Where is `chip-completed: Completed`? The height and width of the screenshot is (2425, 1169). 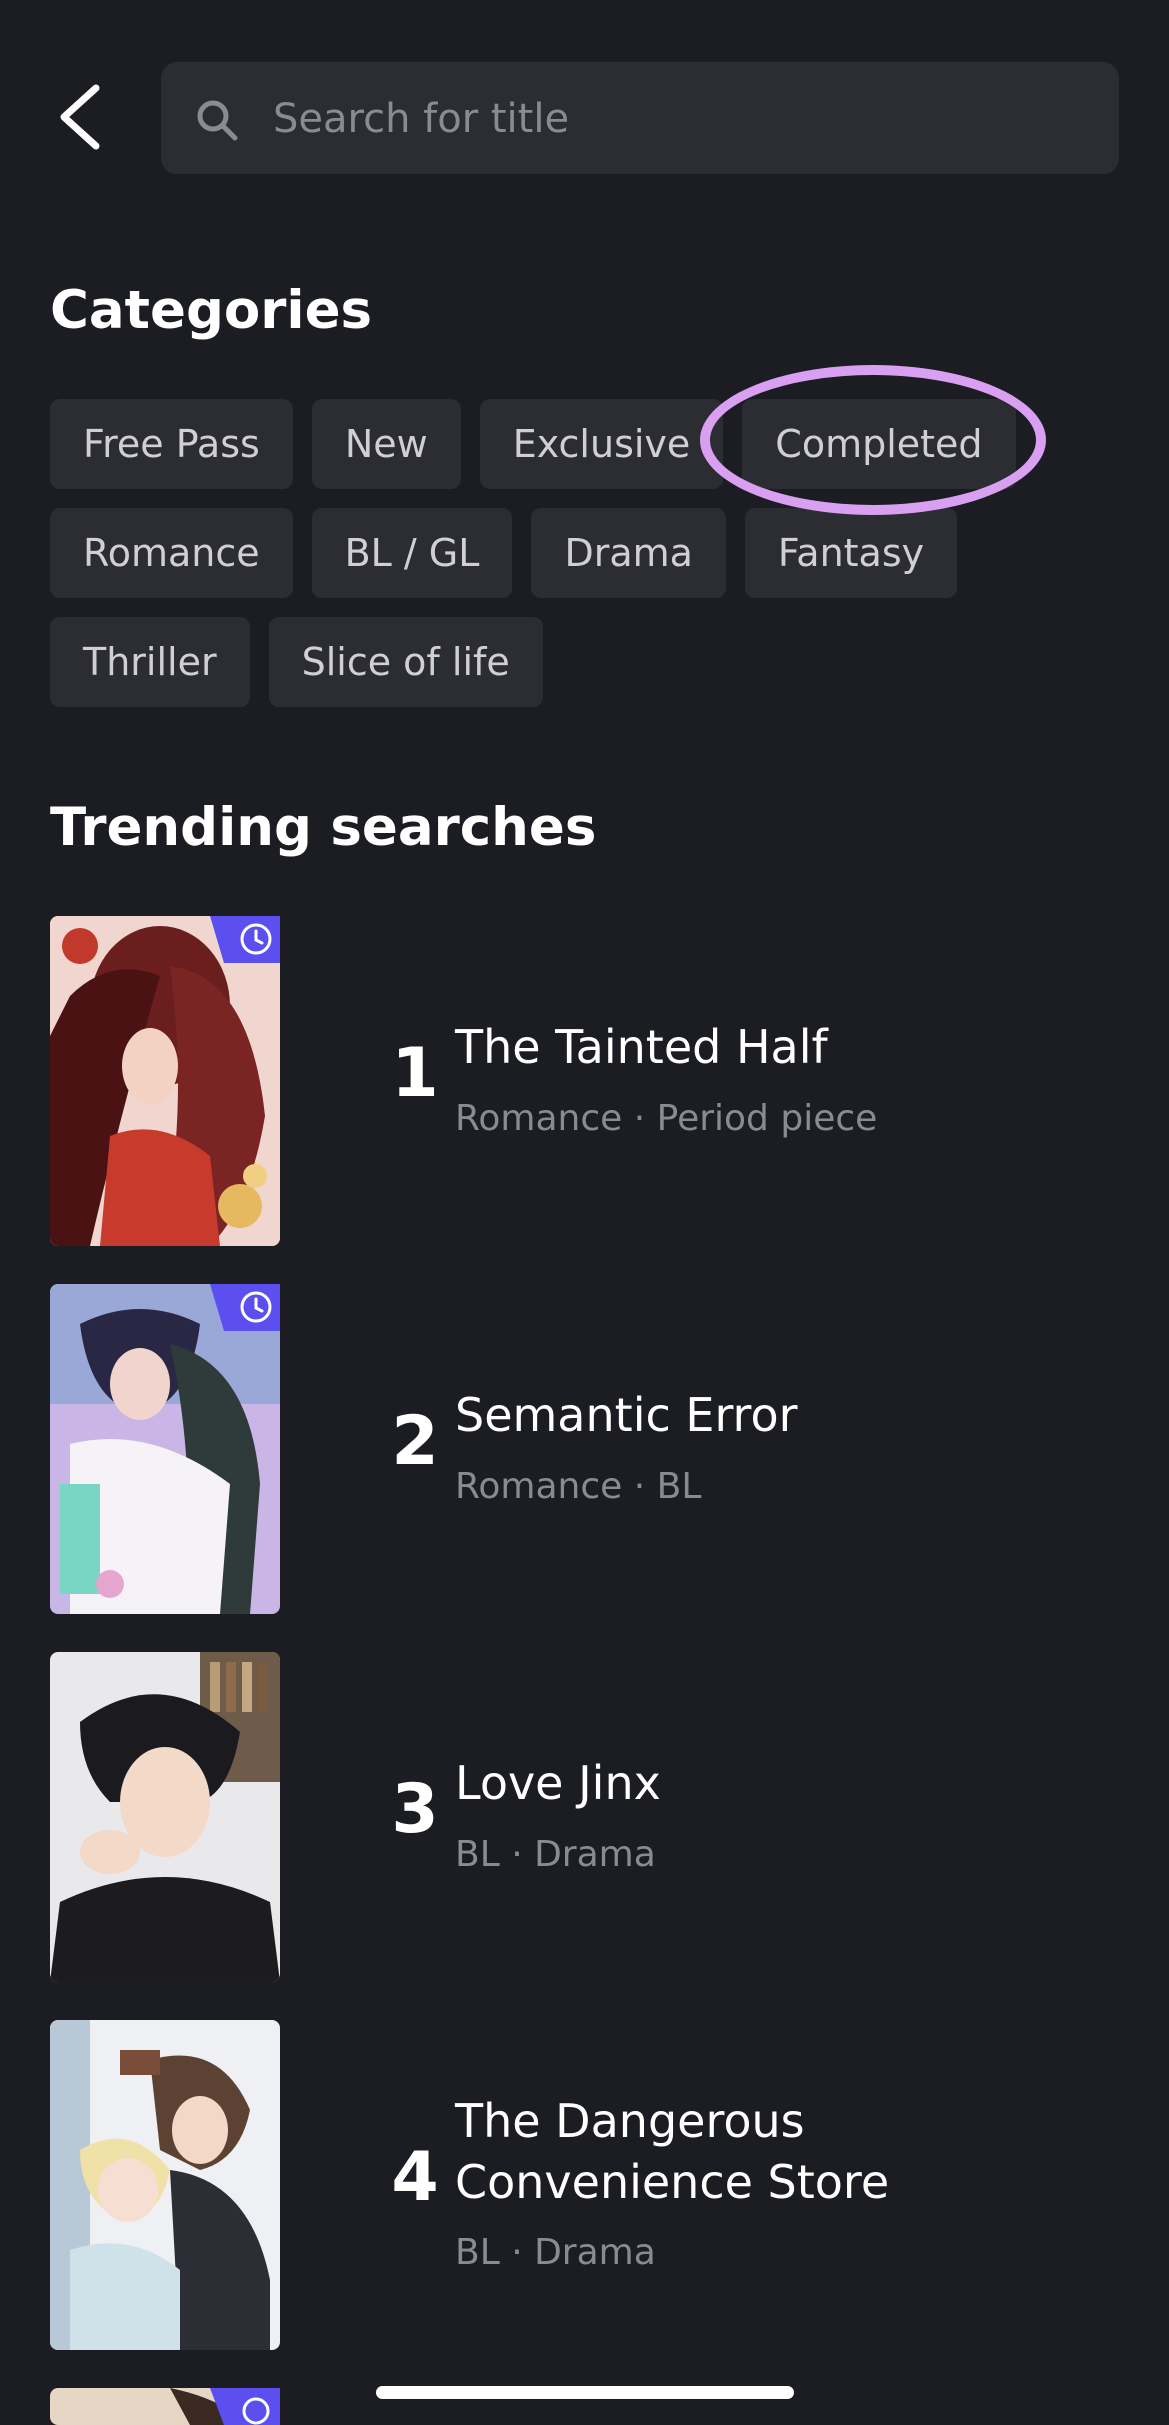
chip-completed: Completed is located at coordinates (879, 444).